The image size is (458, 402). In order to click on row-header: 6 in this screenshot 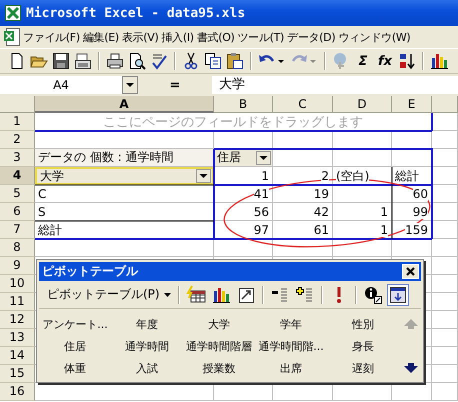, I will do `click(17, 212)`.